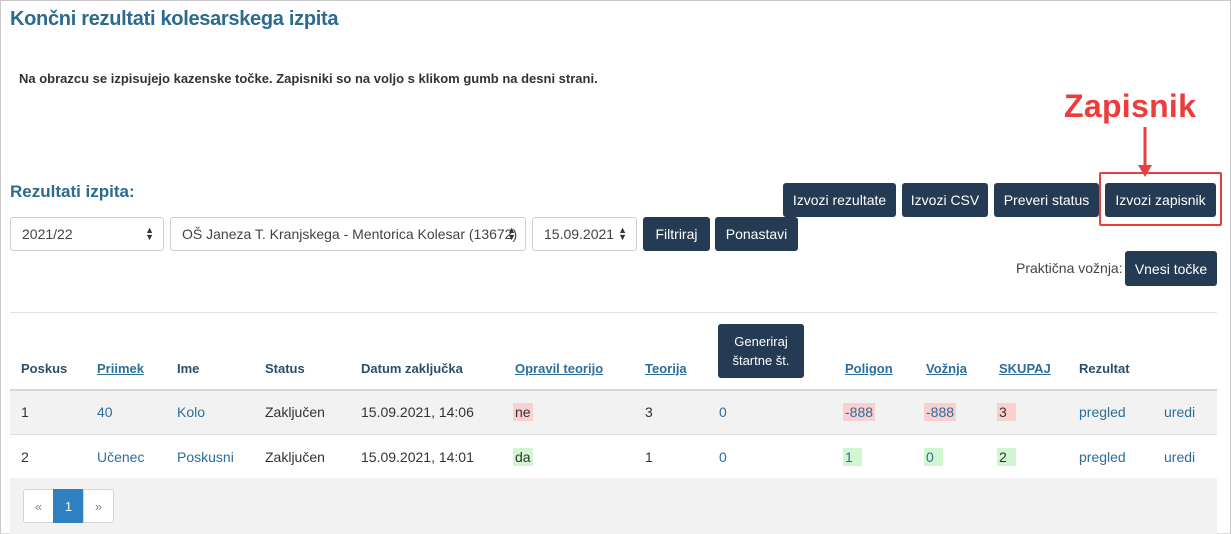 The height and width of the screenshot is (534, 1231). What do you see at coordinates (946, 368) in the screenshot?
I see `header-voznja-sort: Vožnja` at bounding box center [946, 368].